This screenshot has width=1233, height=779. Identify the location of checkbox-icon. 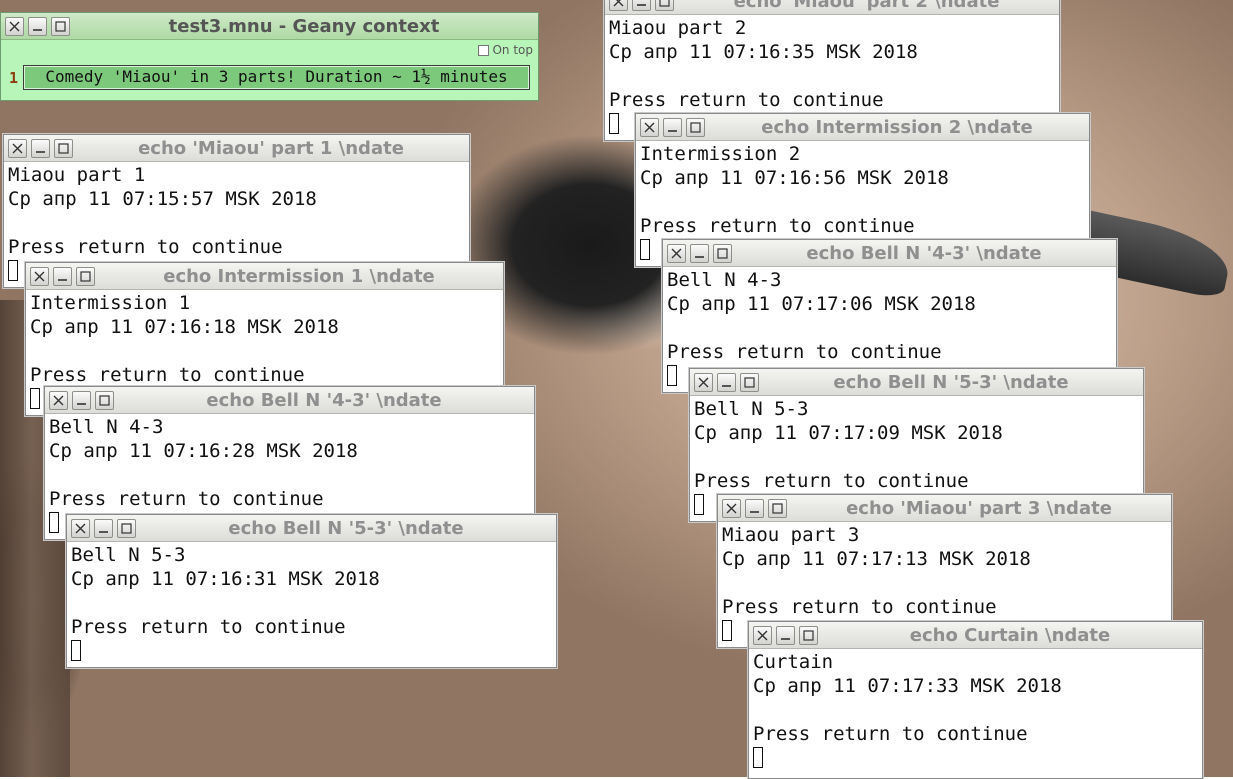
(484, 50).